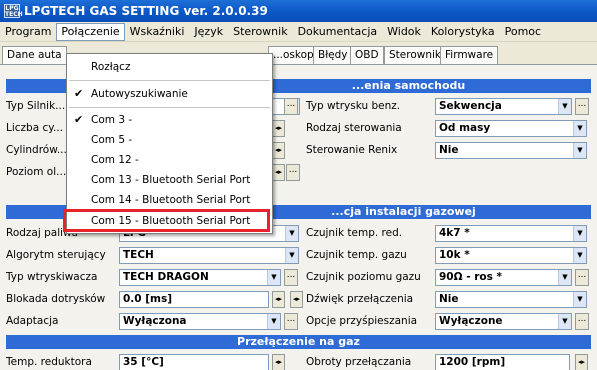  I want to click on menu-item-label: Com 13 - Bluetooth Serial Port, so click(171, 180).